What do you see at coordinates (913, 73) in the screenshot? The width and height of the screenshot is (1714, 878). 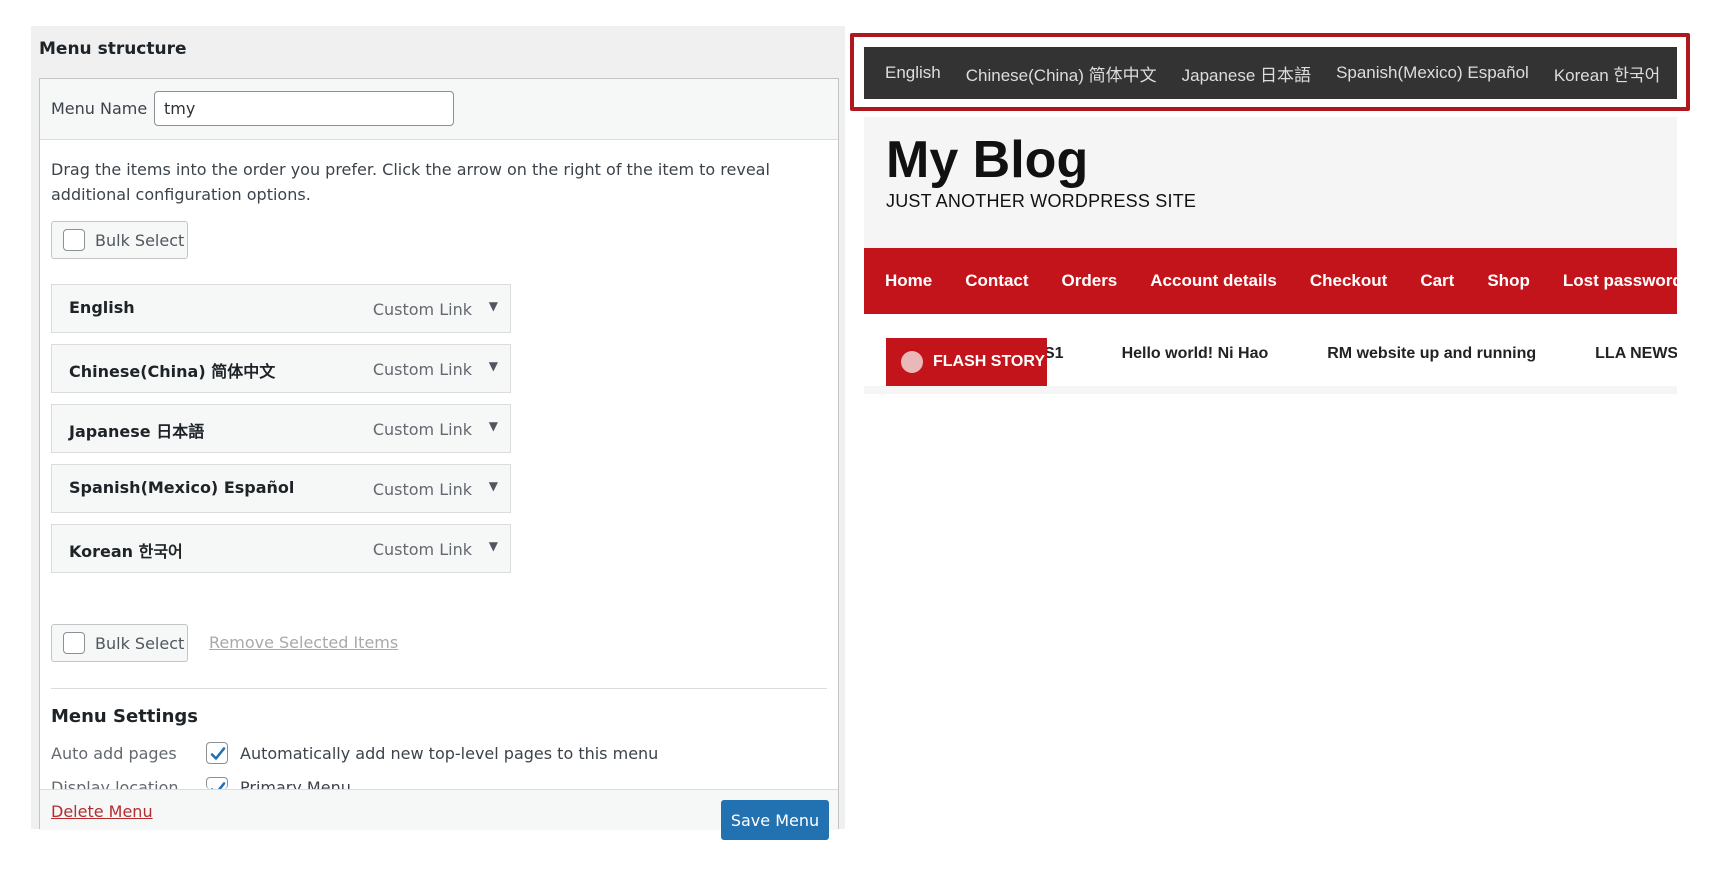 I see `lang-link-english: English` at bounding box center [913, 73].